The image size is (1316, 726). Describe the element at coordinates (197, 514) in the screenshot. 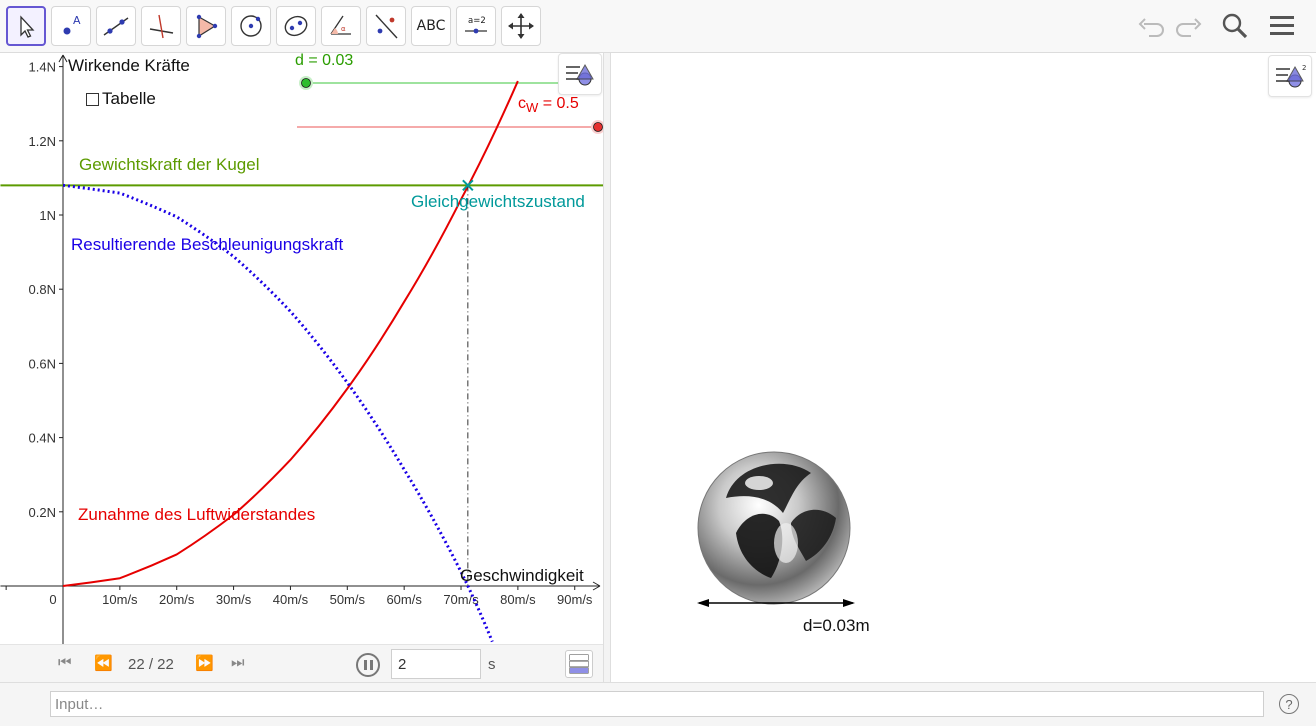

I see `drag-increase-label: Zunahme des Luftwiderstandes` at that location.